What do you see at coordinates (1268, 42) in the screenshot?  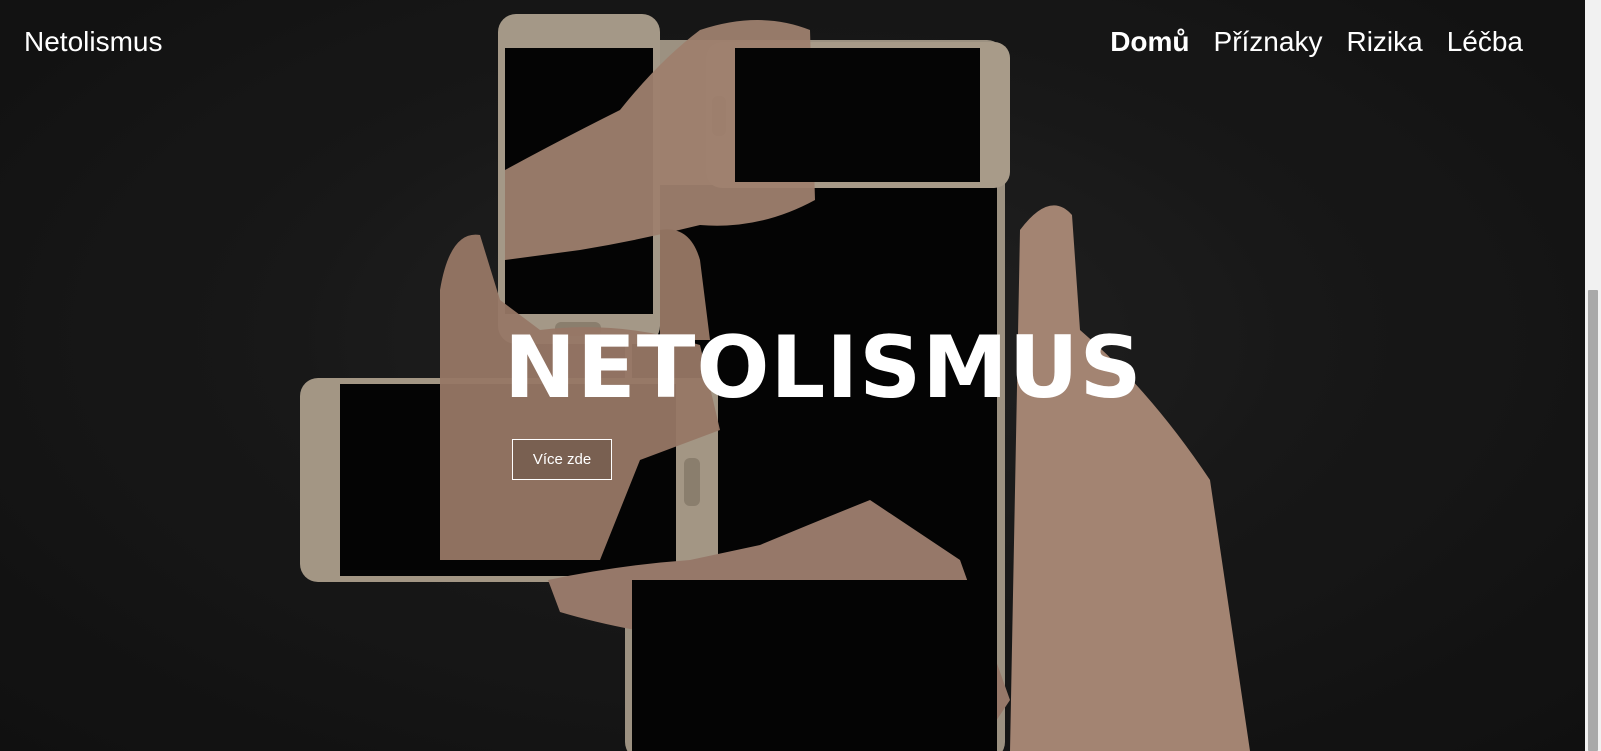 I see `nav-item-priznaky: Příznaky` at bounding box center [1268, 42].